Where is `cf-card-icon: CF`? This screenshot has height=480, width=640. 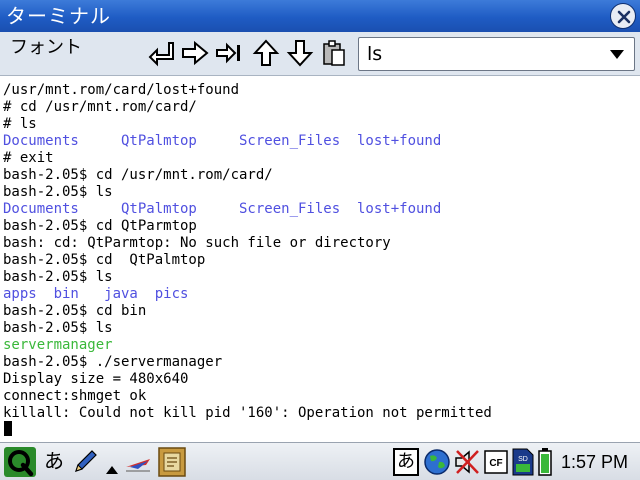 cf-card-icon: CF is located at coordinates (496, 462).